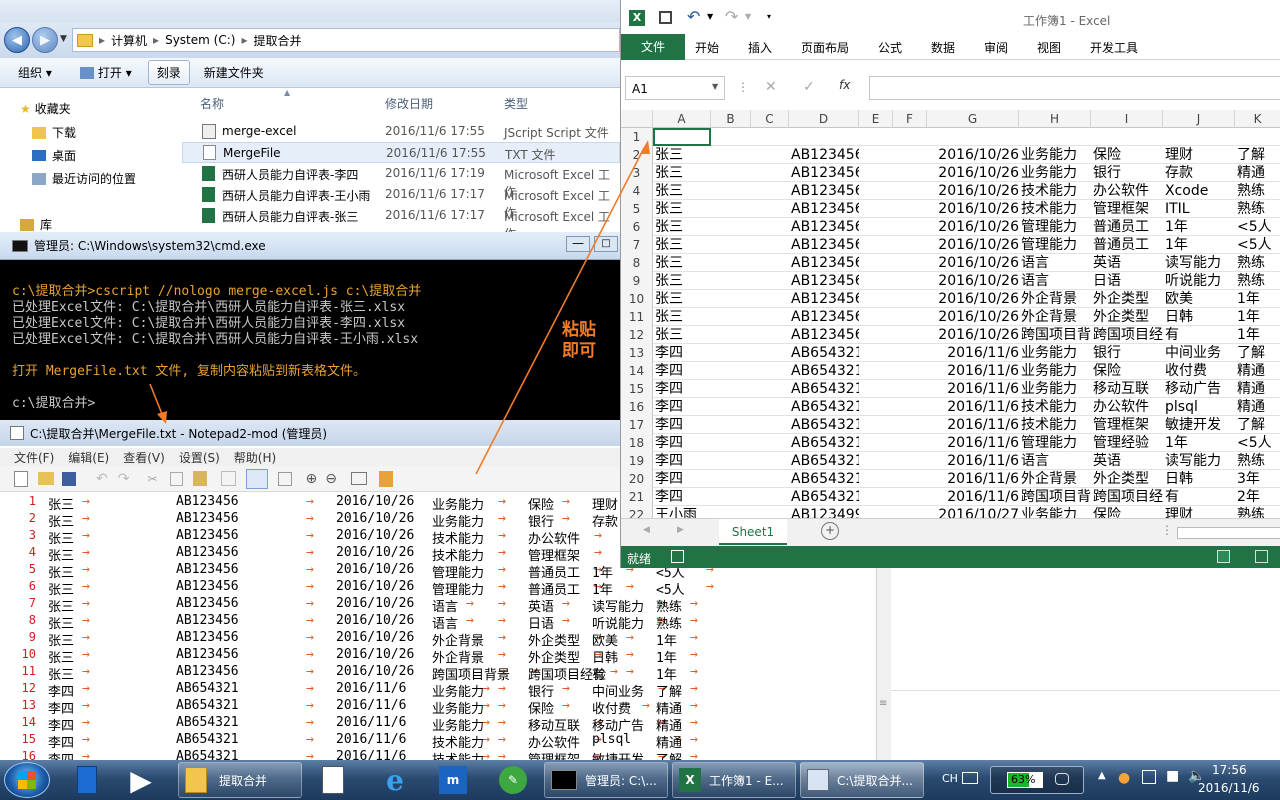  Describe the element at coordinates (1229, 770) in the screenshot. I see `clock-time: 17:56` at that location.